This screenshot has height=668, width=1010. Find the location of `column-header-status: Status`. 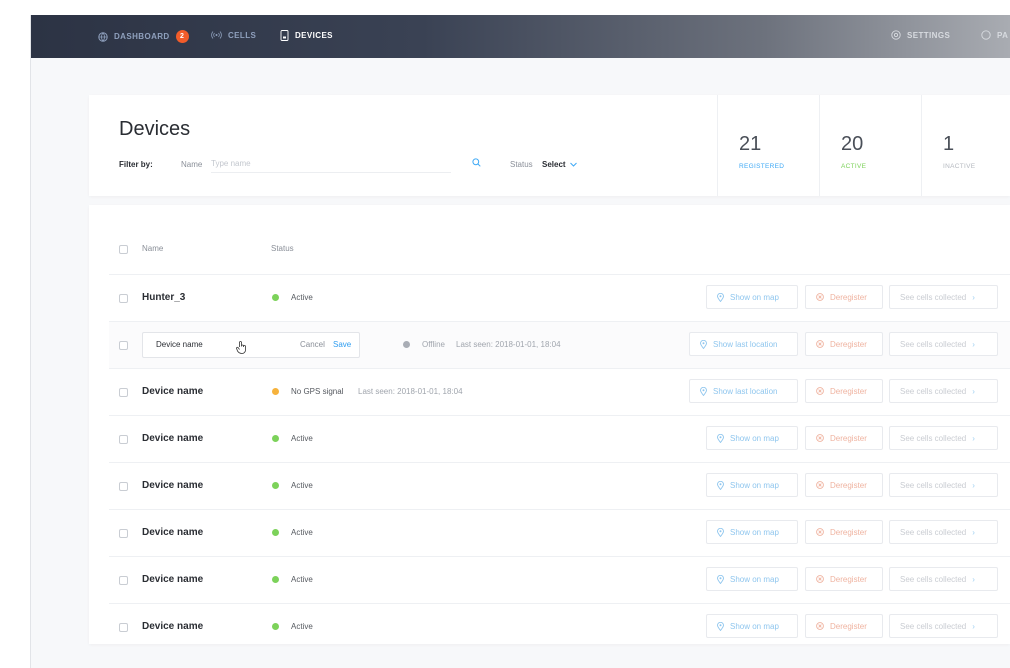

column-header-status: Status is located at coordinates (282, 248).